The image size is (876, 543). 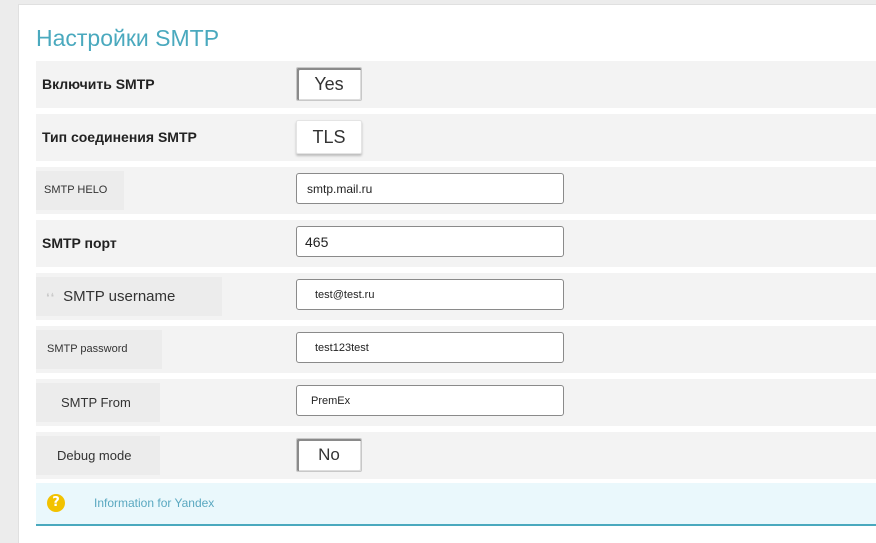 I want to click on info-bar: ? Information for Yandex, so click(x=456, y=504).